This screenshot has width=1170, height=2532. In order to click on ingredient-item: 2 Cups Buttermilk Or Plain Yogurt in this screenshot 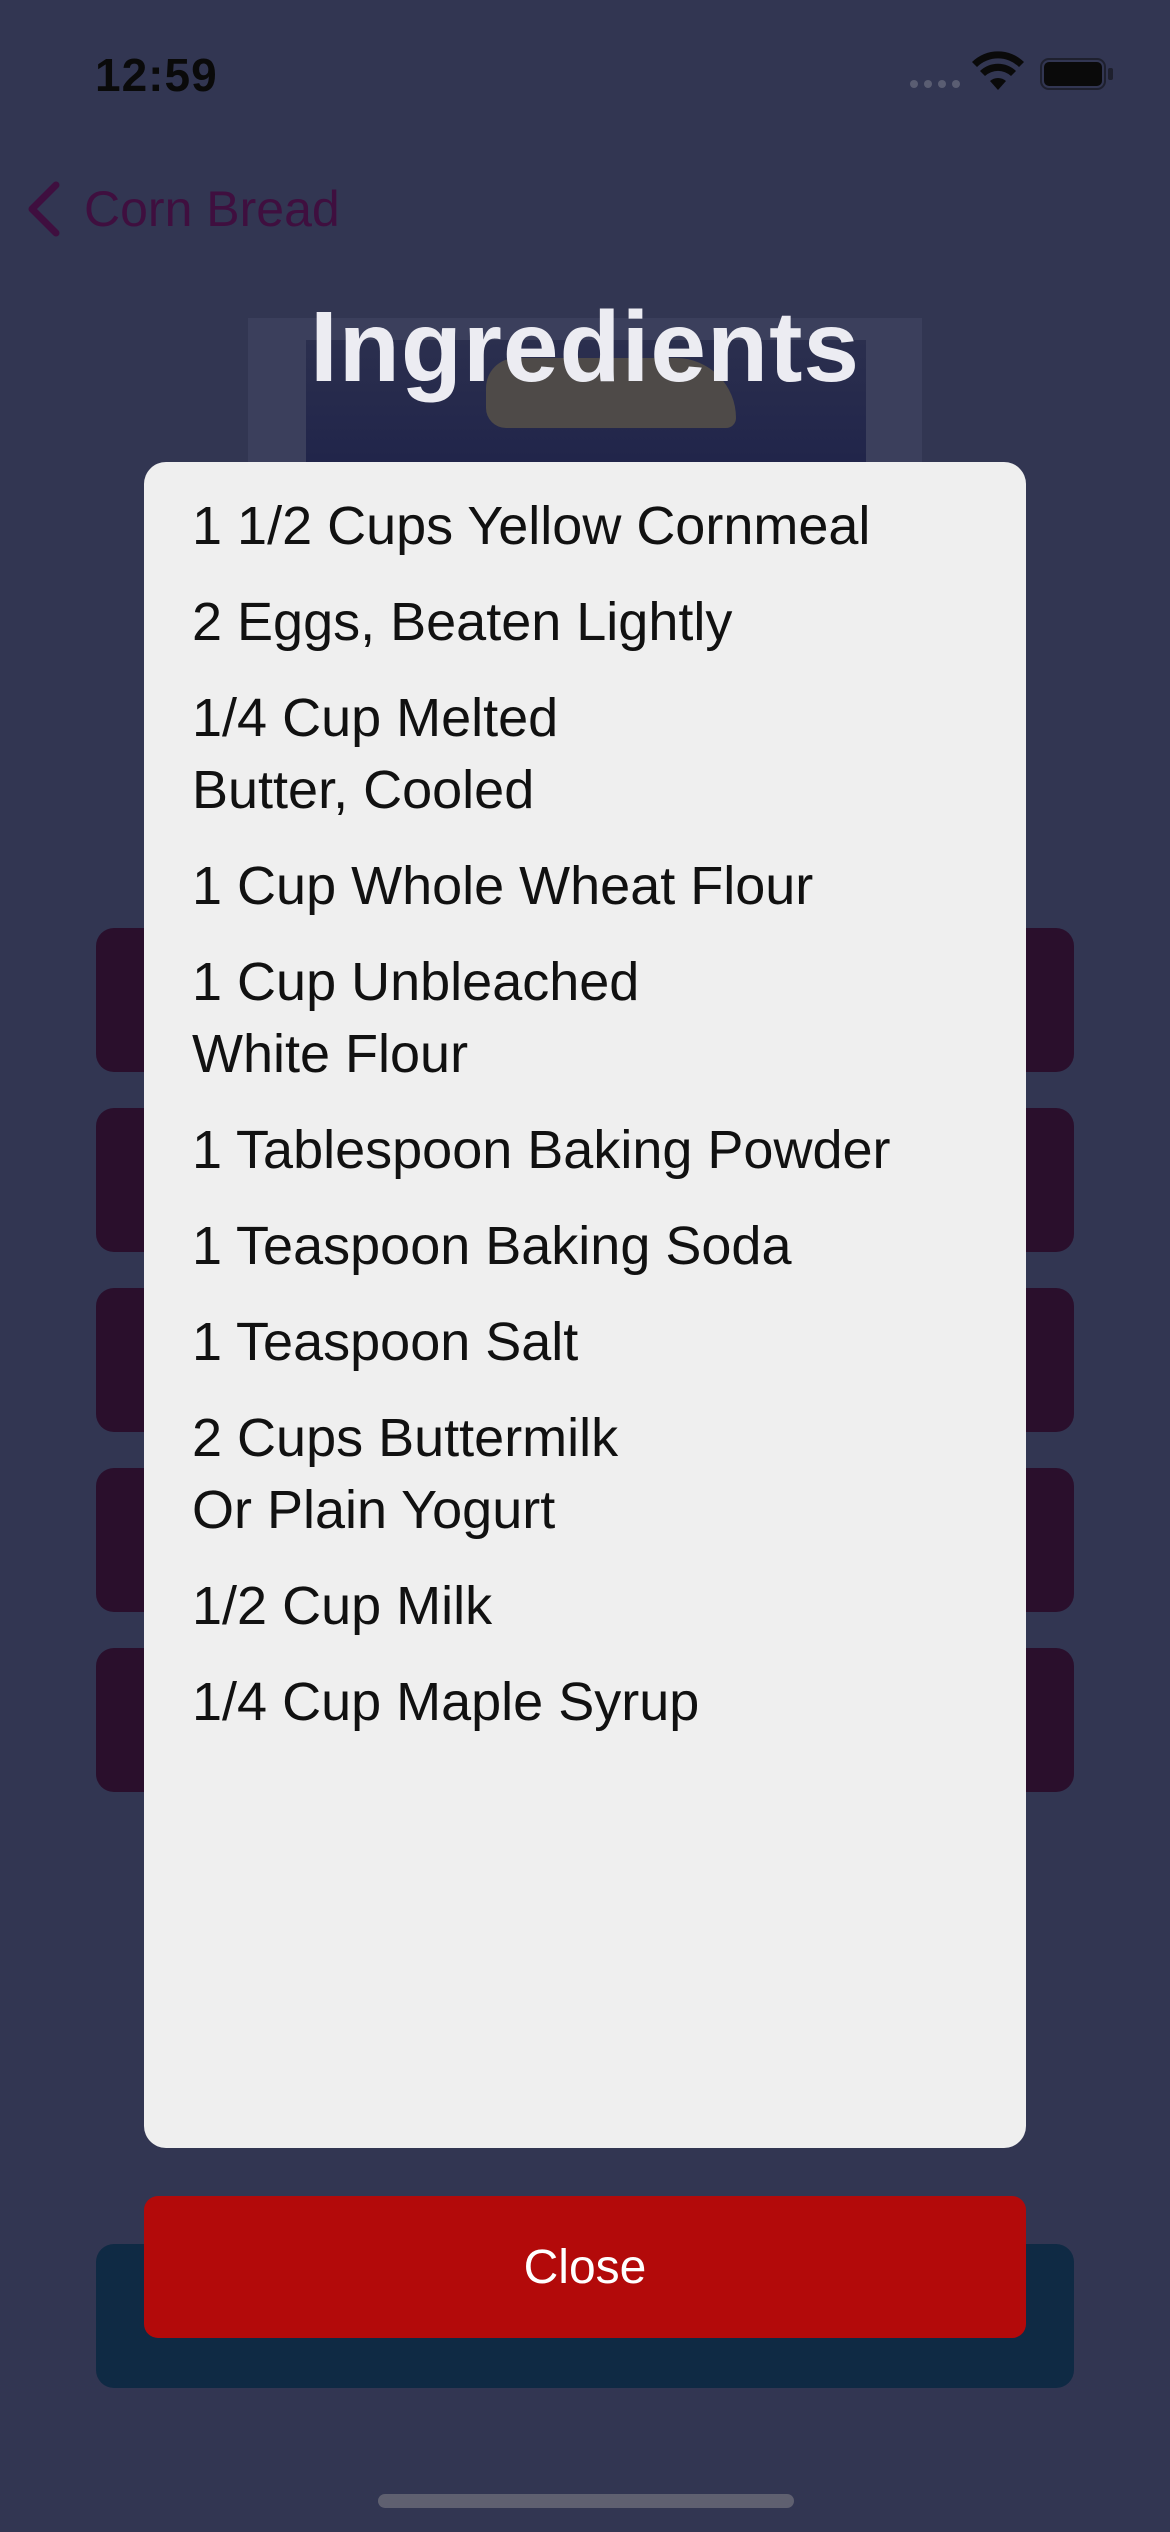, I will do `click(405, 1474)`.